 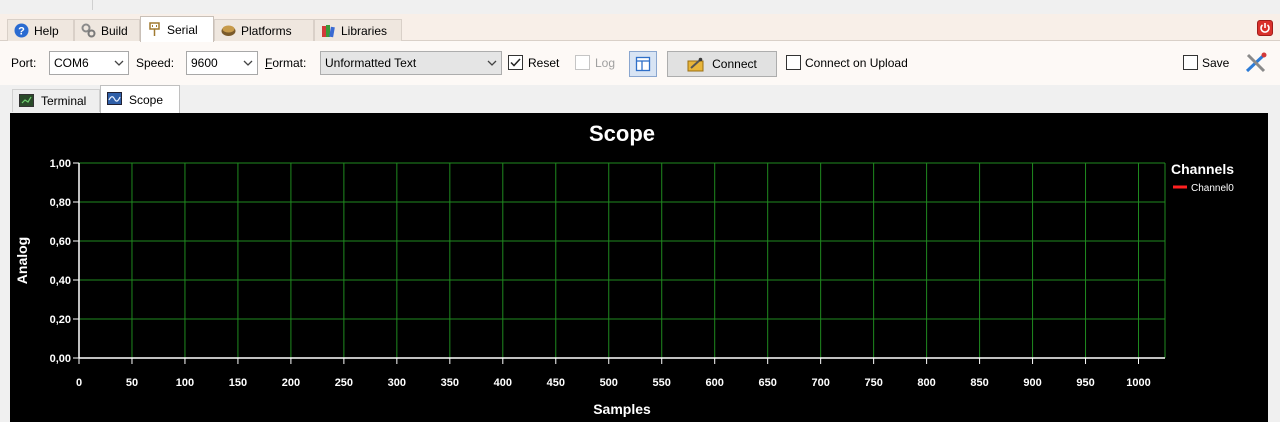 I want to click on format-select: Unformatted Text, so click(x=411, y=63).